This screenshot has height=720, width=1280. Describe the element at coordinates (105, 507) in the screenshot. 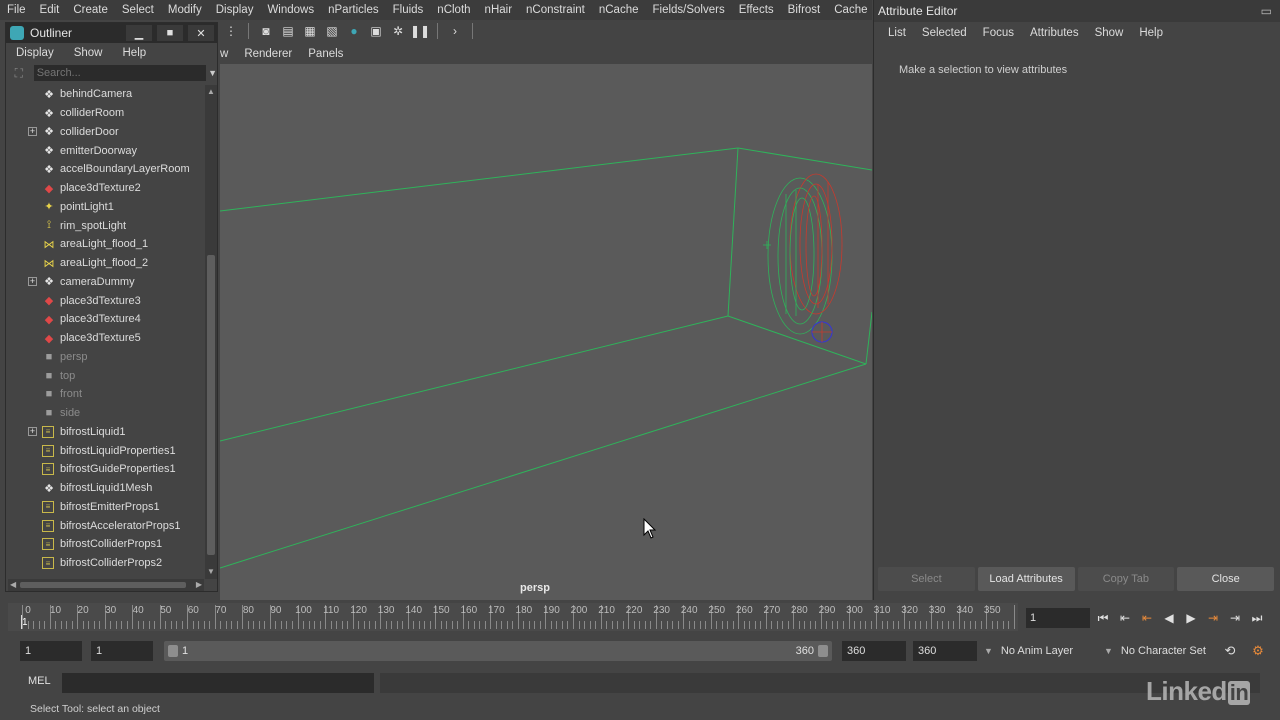

I see `outliner-item: ≡ bifrostEmitterProps1` at that location.